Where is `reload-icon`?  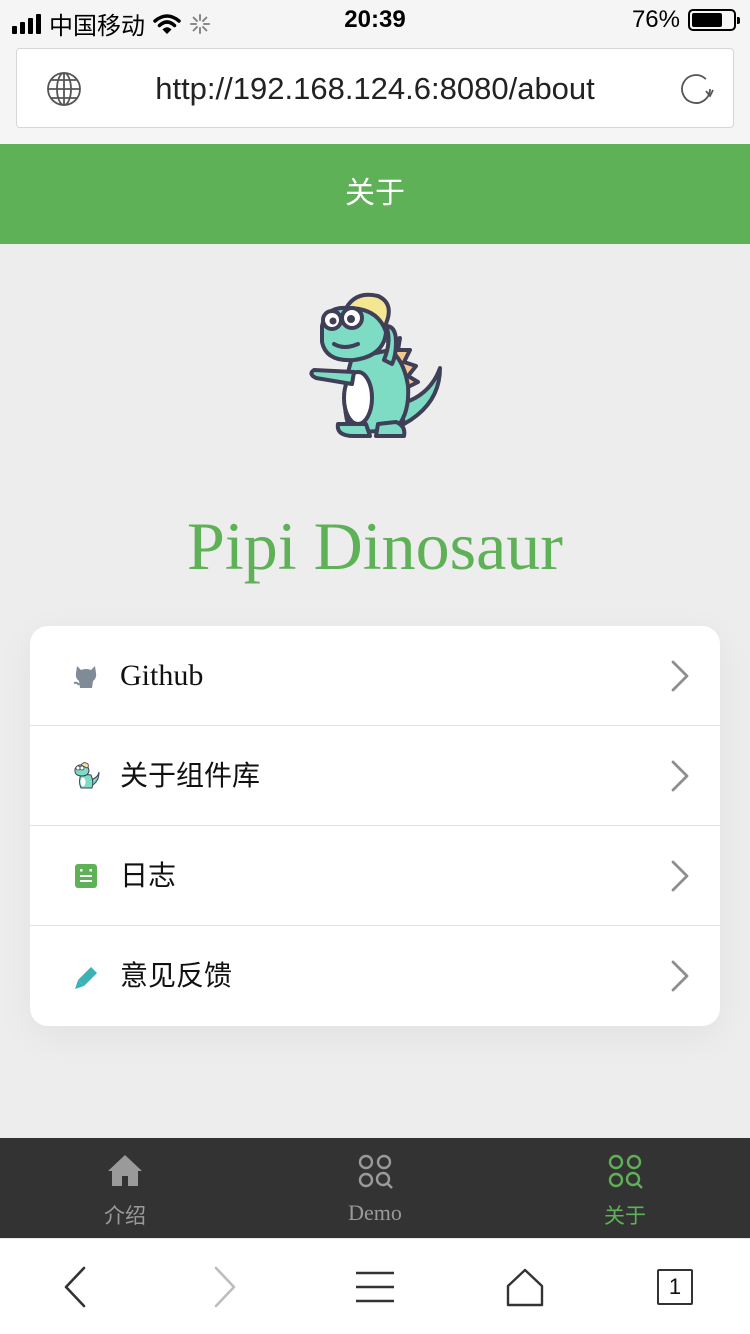
reload-icon is located at coordinates (696, 89).